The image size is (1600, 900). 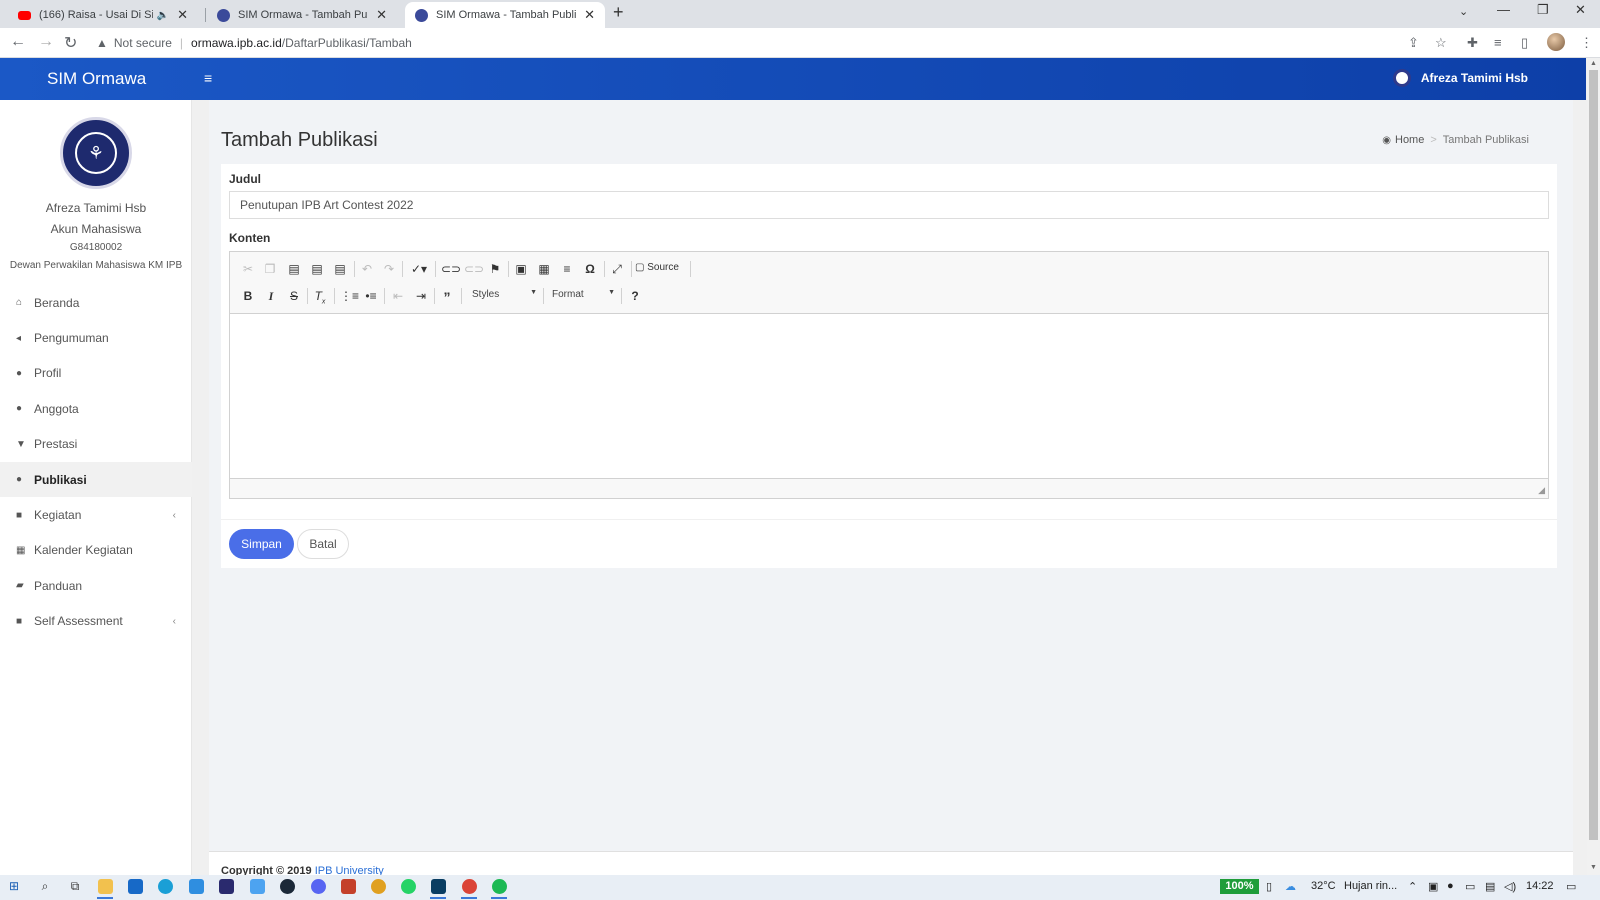 What do you see at coordinates (105, 886) in the screenshot?
I see `file-explorer-icon` at bounding box center [105, 886].